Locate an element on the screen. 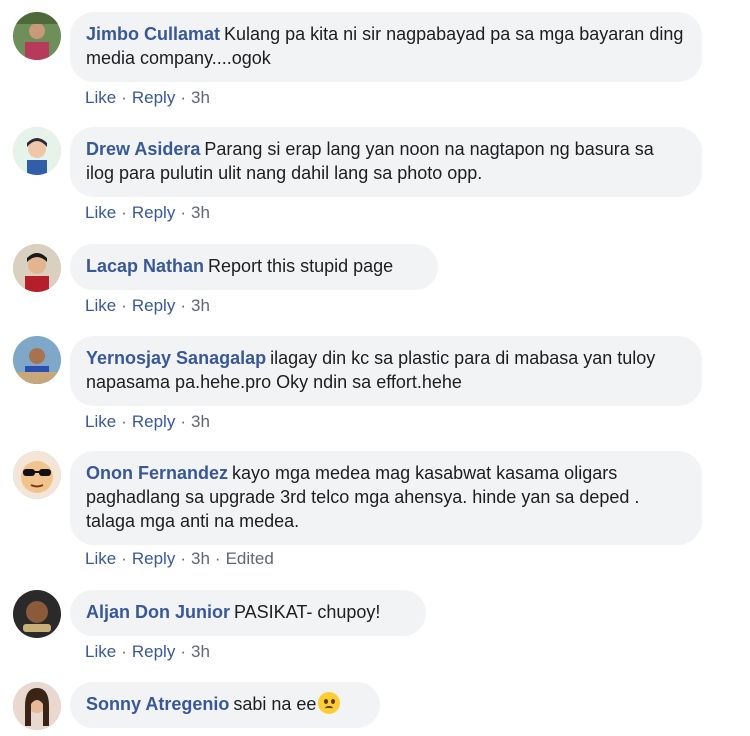  comment-author: Lacap Nathan is located at coordinates (145, 266).